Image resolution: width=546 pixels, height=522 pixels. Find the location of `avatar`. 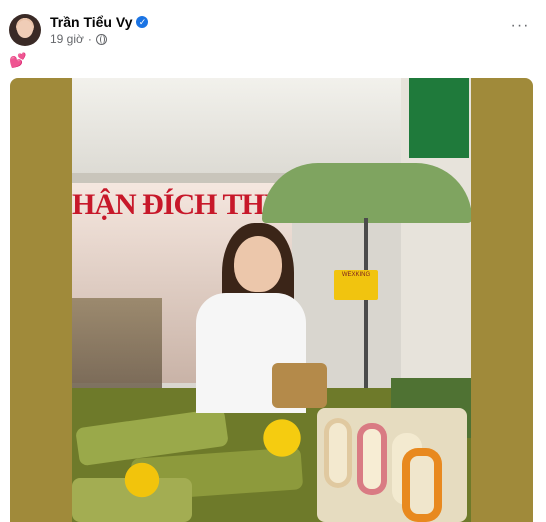

avatar is located at coordinates (25, 30).